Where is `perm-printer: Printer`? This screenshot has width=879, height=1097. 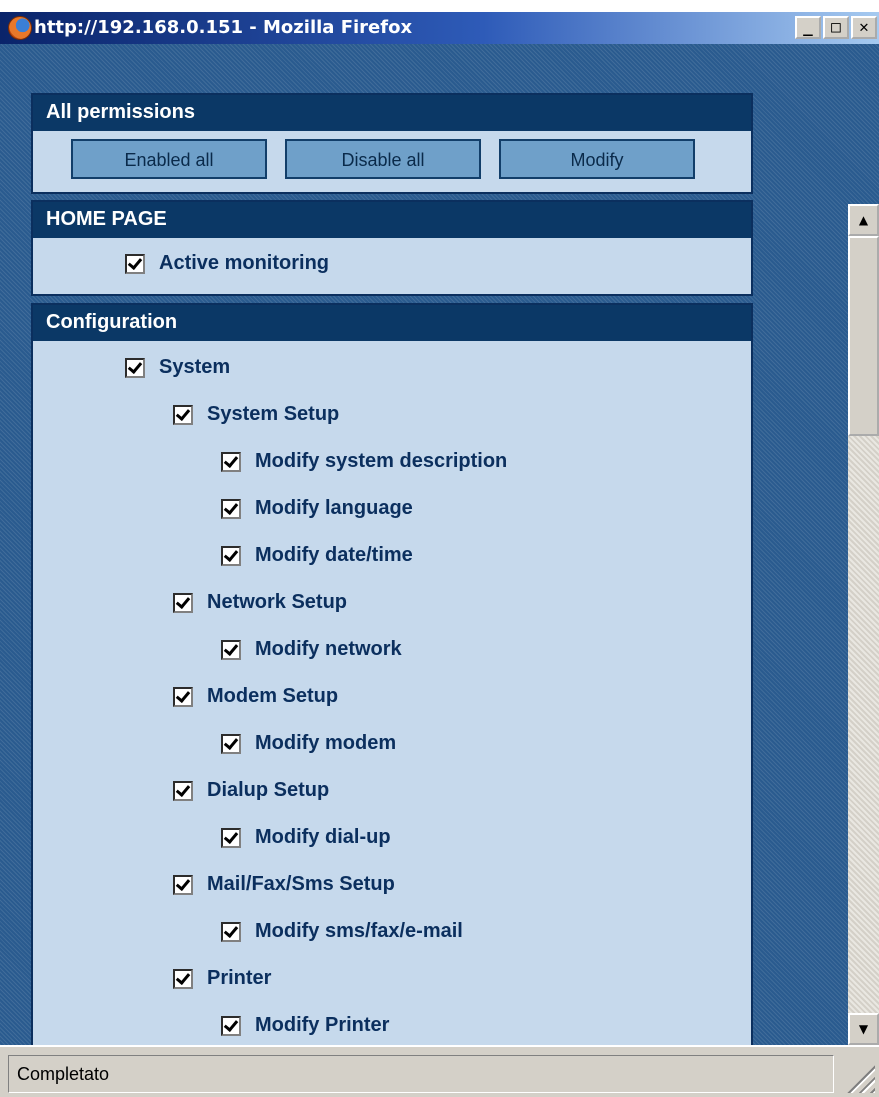 perm-printer: Printer is located at coordinates (222, 978).